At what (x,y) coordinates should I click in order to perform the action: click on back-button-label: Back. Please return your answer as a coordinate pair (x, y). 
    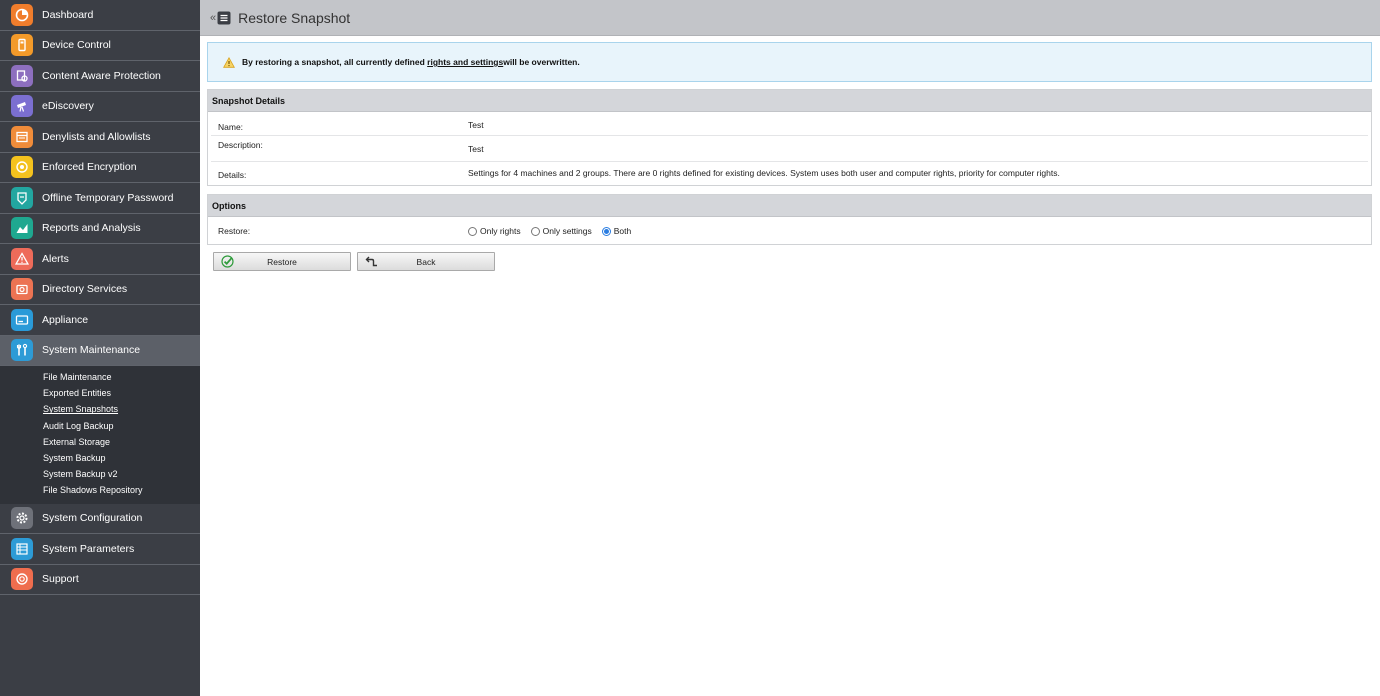
    Looking at the image, I should click on (426, 261).